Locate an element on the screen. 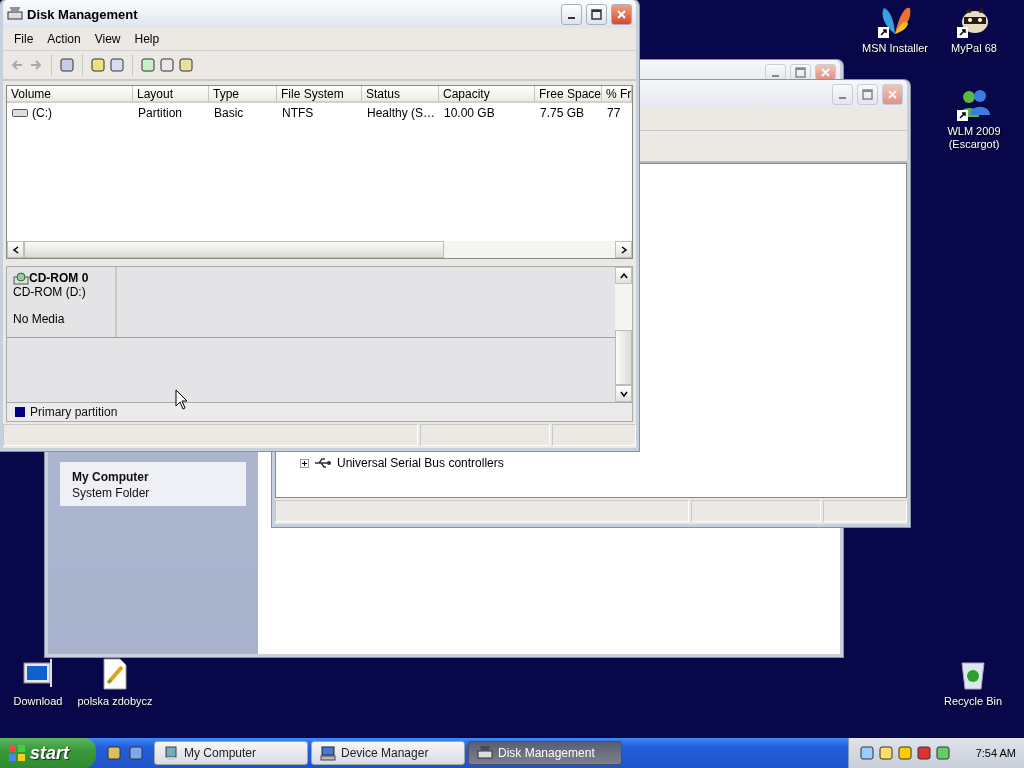  table-cell: 77 is located at coordinates (614, 113).